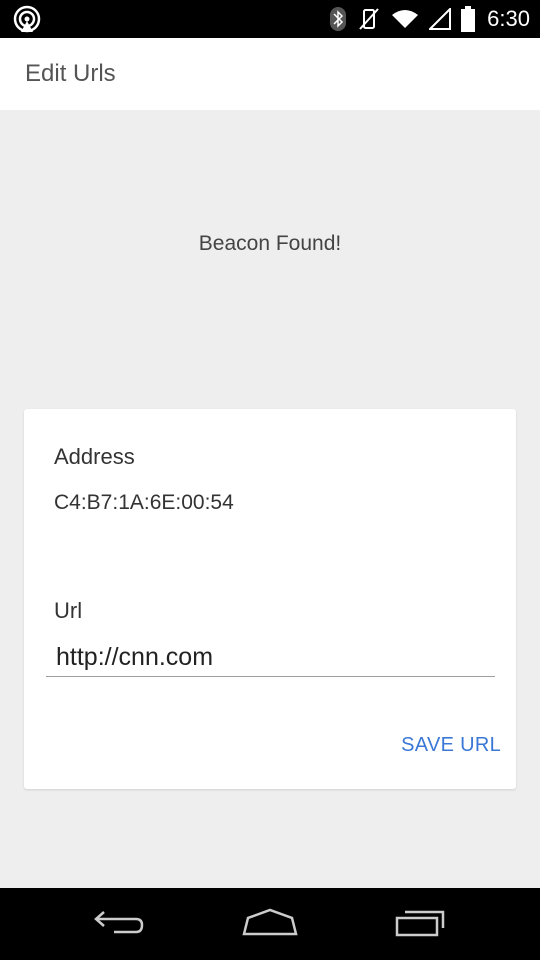 Image resolution: width=540 pixels, height=960 pixels. What do you see at coordinates (94, 456) in the screenshot?
I see `address-label: Address` at bounding box center [94, 456].